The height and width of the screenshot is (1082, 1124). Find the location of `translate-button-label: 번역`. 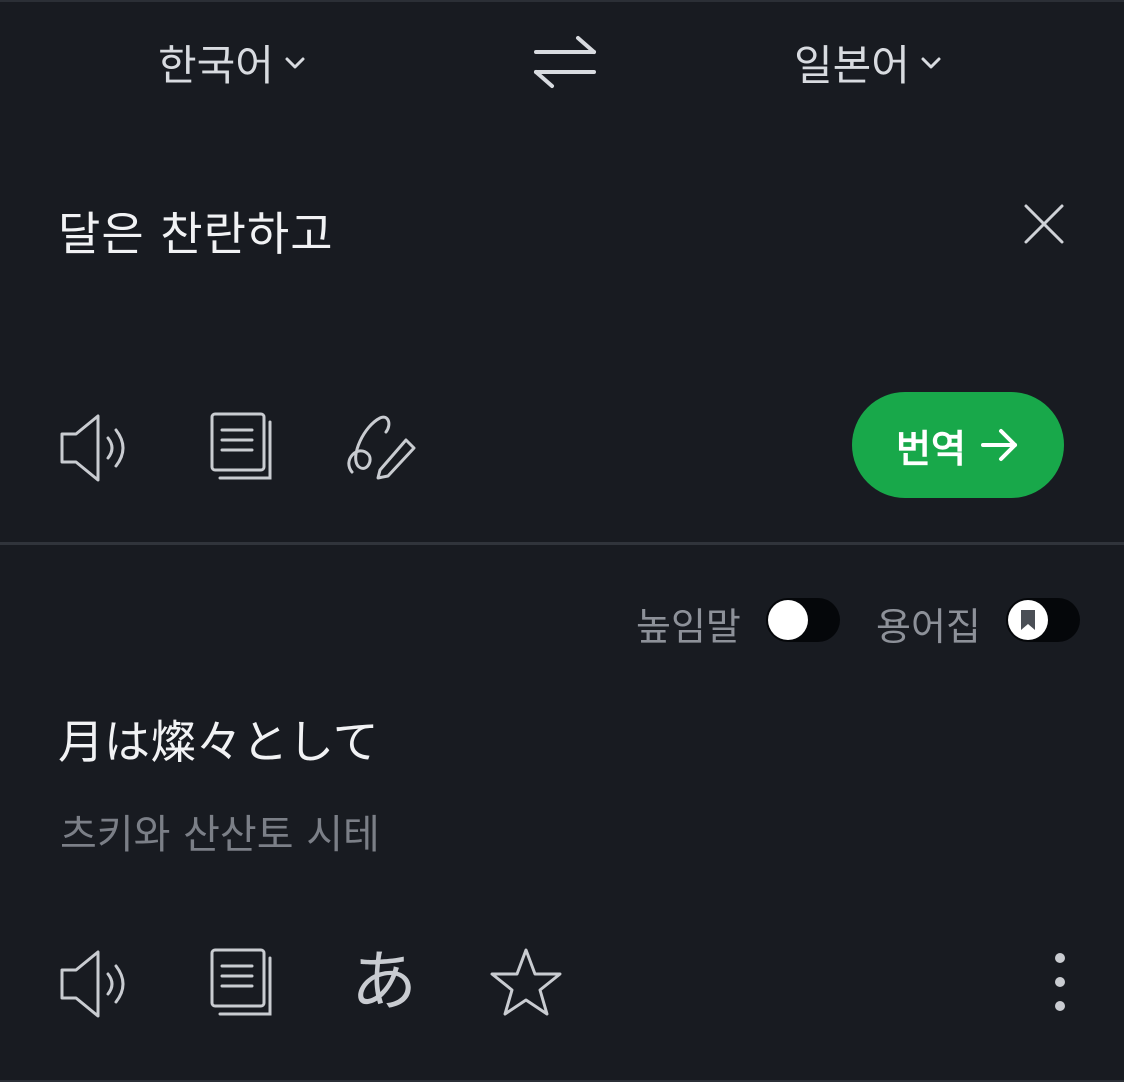

translate-button-label: 번역 is located at coordinates (931, 448).